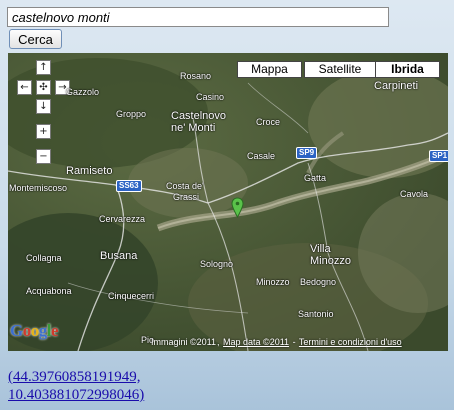 The image size is (454, 410). What do you see at coordinates (340, 69) in the screenshot?
I see `map-type-satellite-button: Satellite` at bounding box center [340, 69].